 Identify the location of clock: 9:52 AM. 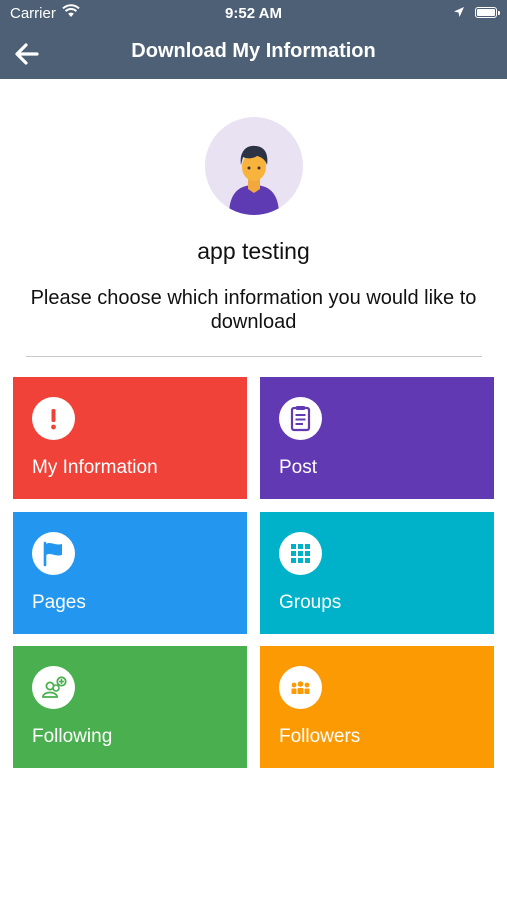
(253, 13).